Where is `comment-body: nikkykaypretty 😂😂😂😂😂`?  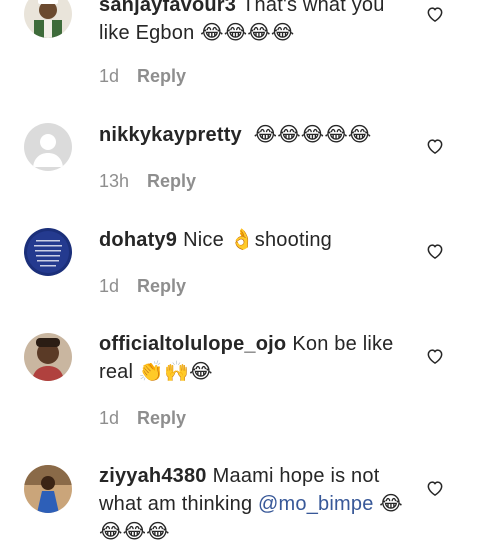 comment-body: nikkykaypretty 😂😂😂😂😂 is located at coordinates (259, 135).